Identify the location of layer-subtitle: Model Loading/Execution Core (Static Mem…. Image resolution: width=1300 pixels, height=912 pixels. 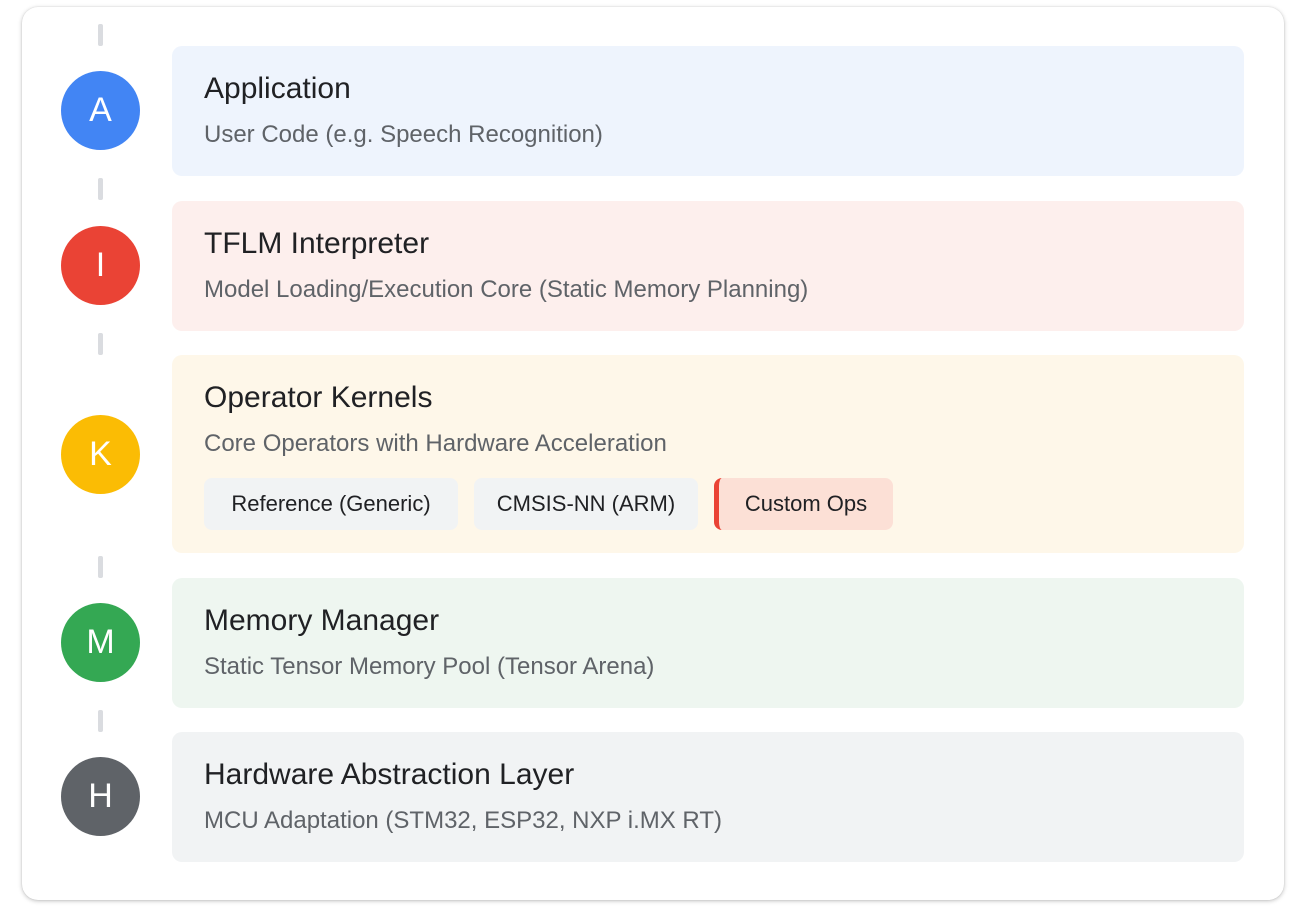
(506, 289).